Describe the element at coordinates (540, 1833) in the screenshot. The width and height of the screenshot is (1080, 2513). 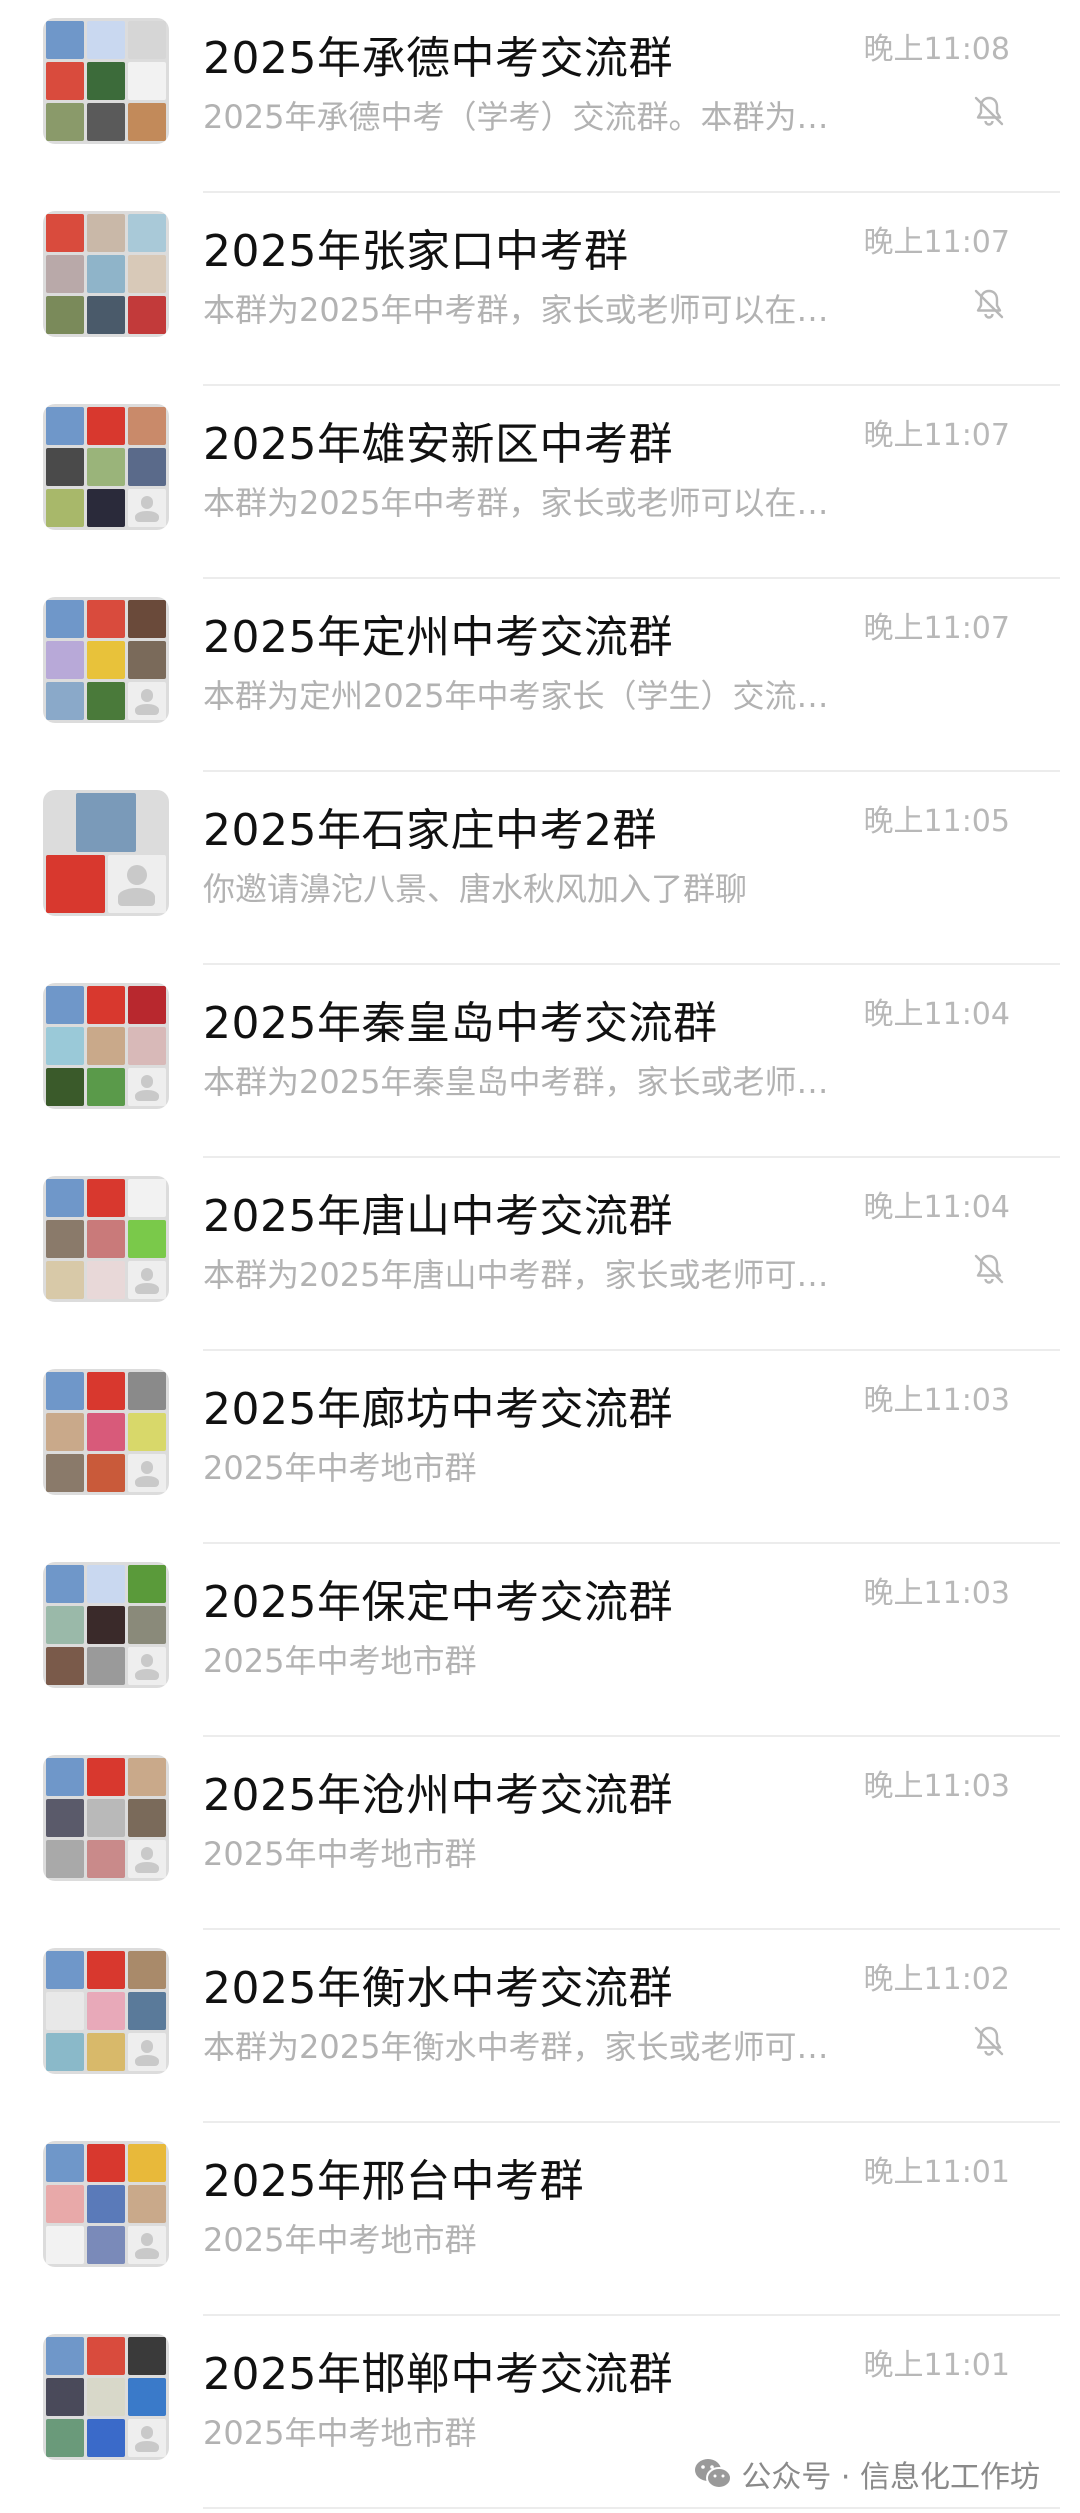
I see `chat-row-10: 2025年沧州中考交流群 2025年中考地市群 晚上11:03` at that location.